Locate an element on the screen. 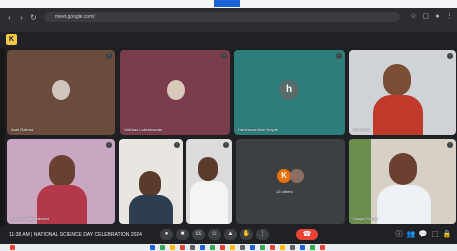 The image size is (457, 251). meet-badge: K is located at coordinates (11, 39).